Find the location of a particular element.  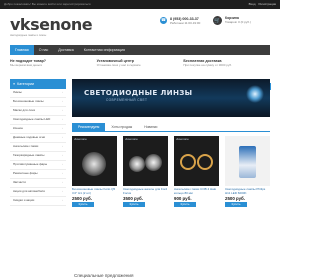

promo-banner: СВЕТОДИОДНЫЕ ЛИНЗЫ СОВРЕМЕННЫЙ СВЕТ is located at coordinates (171, 98).